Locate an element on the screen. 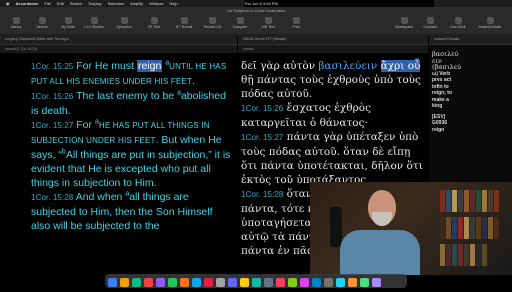  toolbar-synoptics-button: Synoptics is located at coordinates (124, 24).